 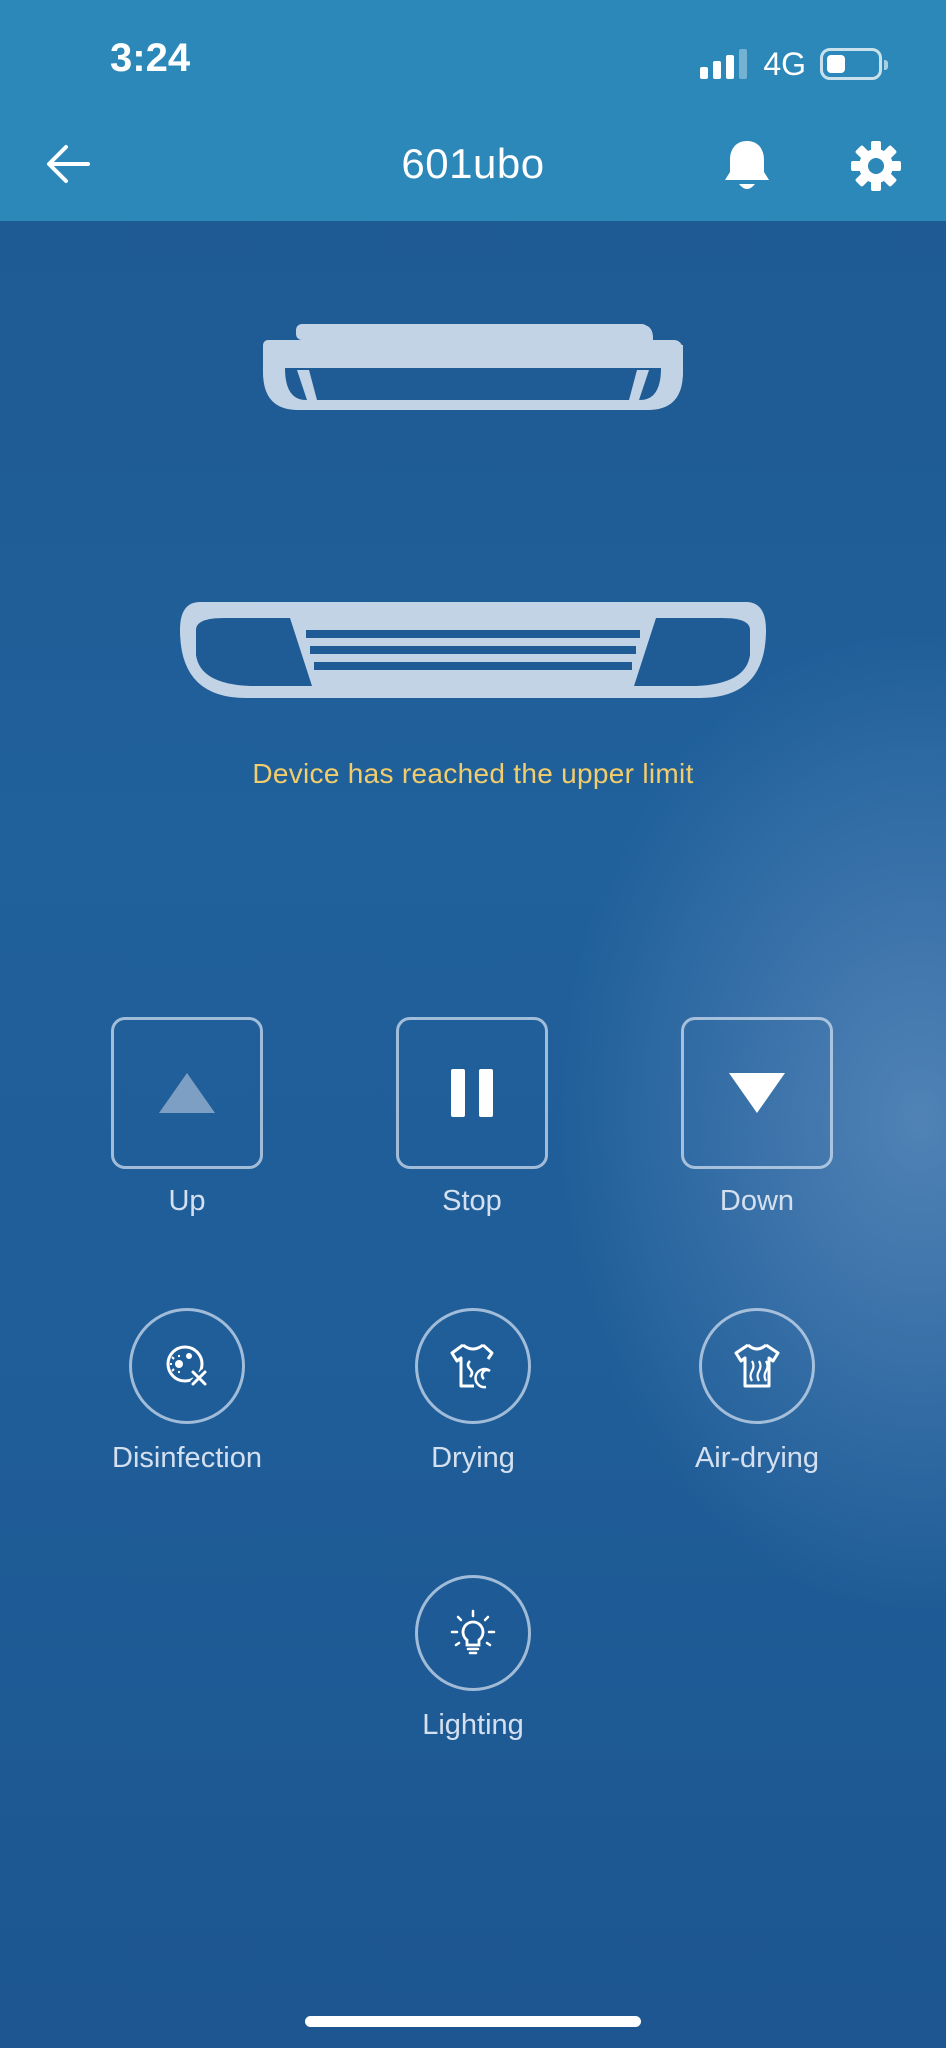 I want to click on down-label: Down, so click(x=757, y=1201).